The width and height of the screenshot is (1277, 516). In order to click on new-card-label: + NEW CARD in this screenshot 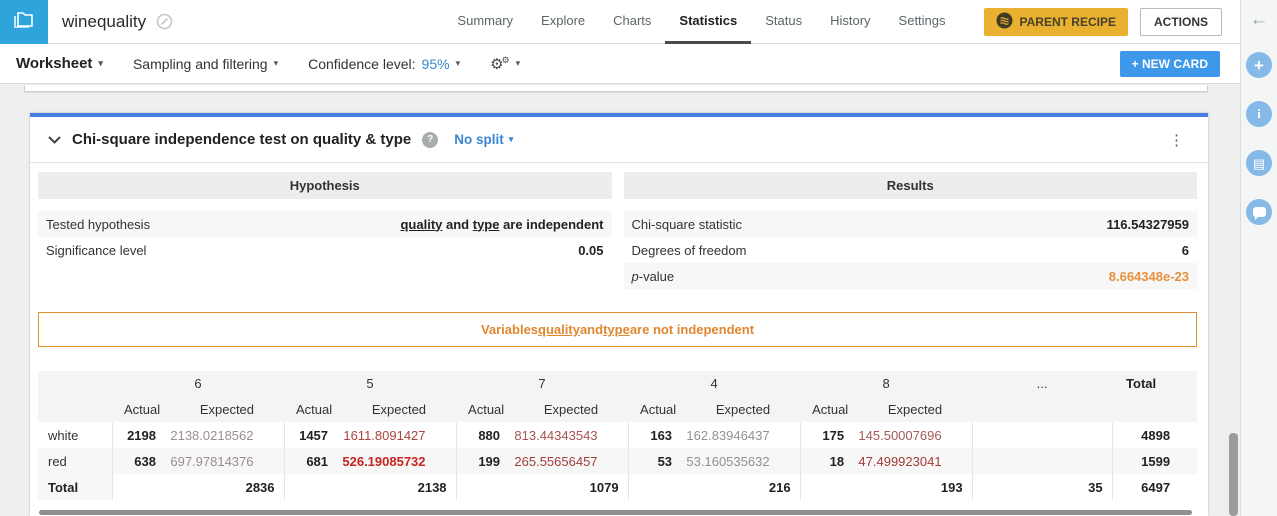, I will do `click(1169, 64)`.